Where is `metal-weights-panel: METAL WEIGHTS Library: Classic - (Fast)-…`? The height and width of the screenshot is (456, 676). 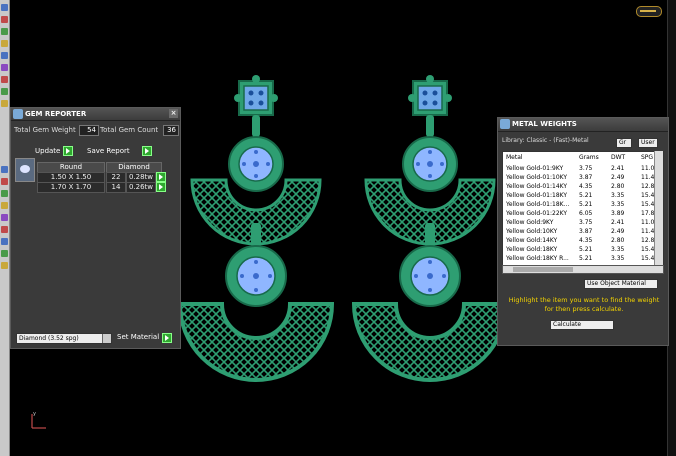 metal-weights-panel: METAL WEIGHTS Library: Classic - (Fast)-… is located at coordinates (583, 231).